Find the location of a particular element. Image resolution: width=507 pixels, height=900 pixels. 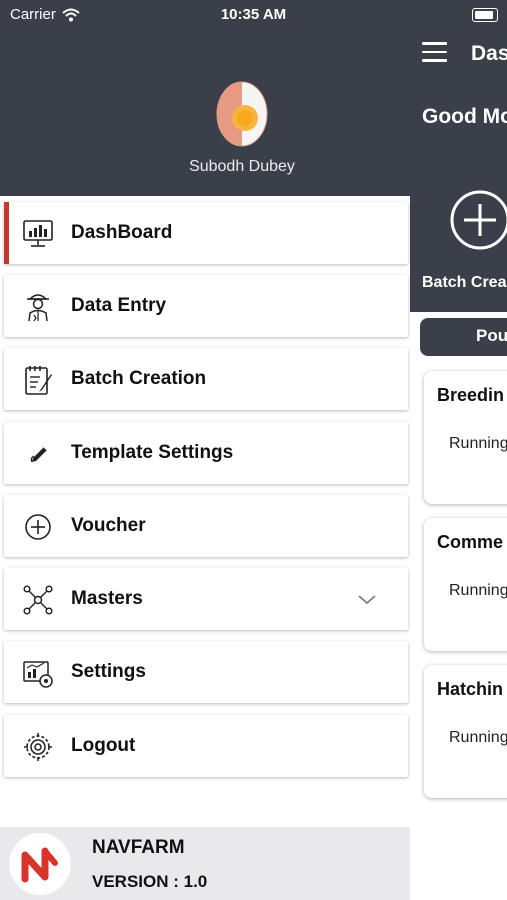

notepad-icon is located at coordinates (38, 380).